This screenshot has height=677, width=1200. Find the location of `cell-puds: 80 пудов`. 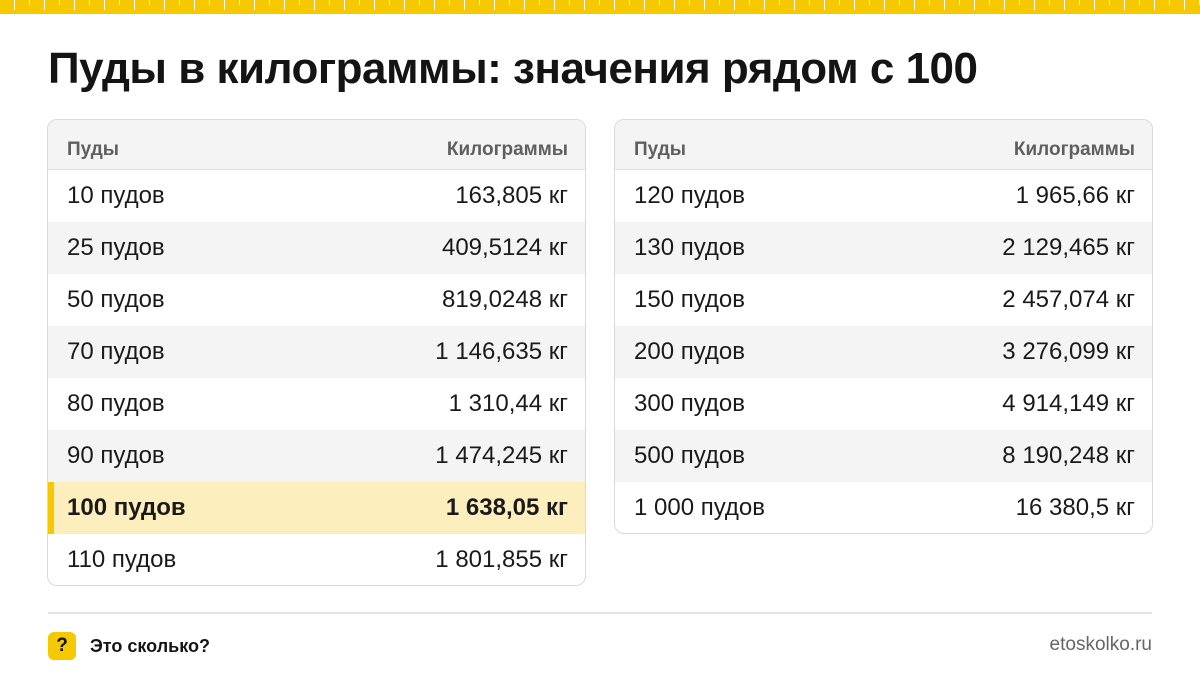

cell-puds: 80 пудов is located at coordinates (116, 403).